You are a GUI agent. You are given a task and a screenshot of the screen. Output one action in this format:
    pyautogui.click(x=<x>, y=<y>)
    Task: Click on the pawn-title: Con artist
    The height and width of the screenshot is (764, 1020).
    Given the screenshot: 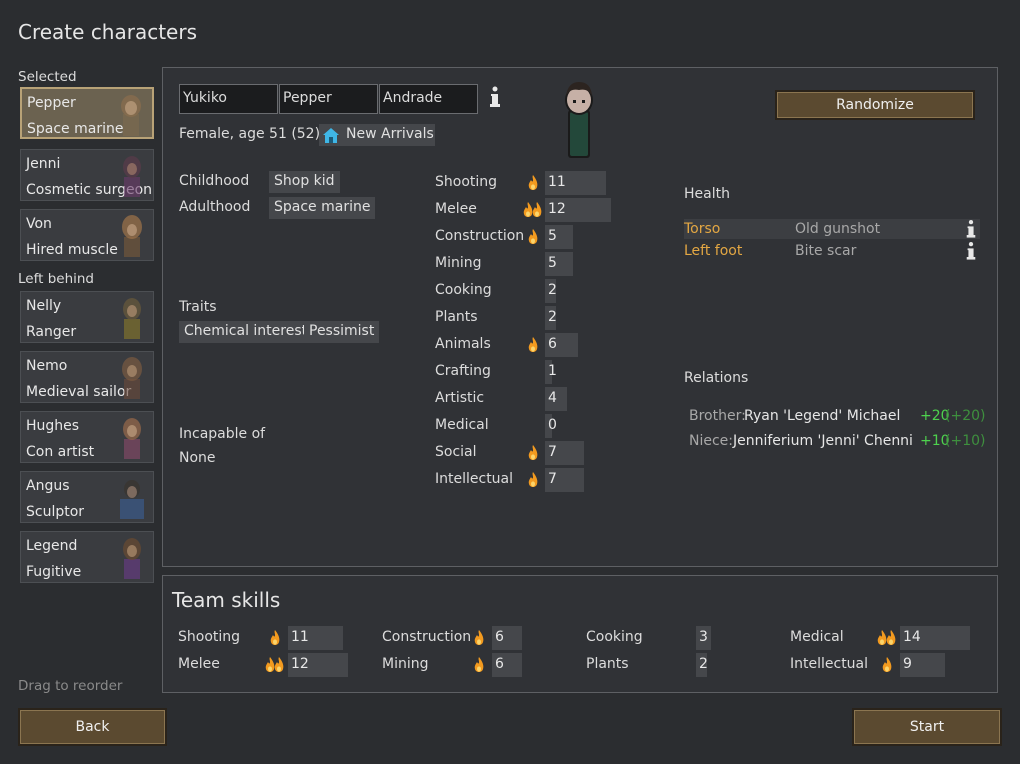 What is the action you would take?
    pyautogui.click(x=60, y=452)
    